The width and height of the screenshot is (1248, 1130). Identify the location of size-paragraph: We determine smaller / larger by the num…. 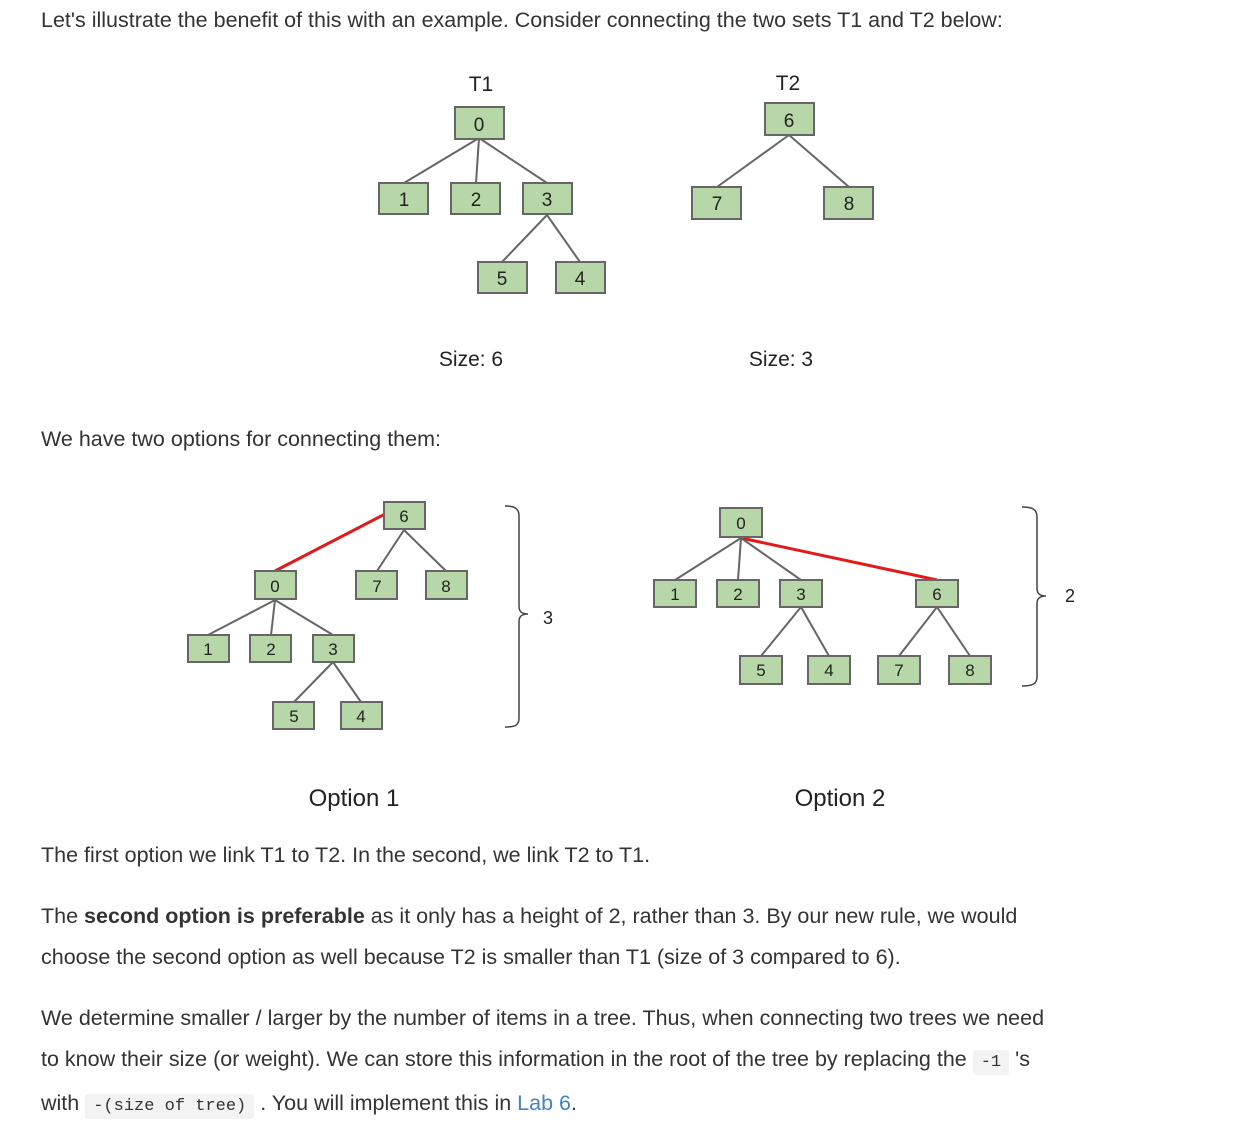
(542, 1062).